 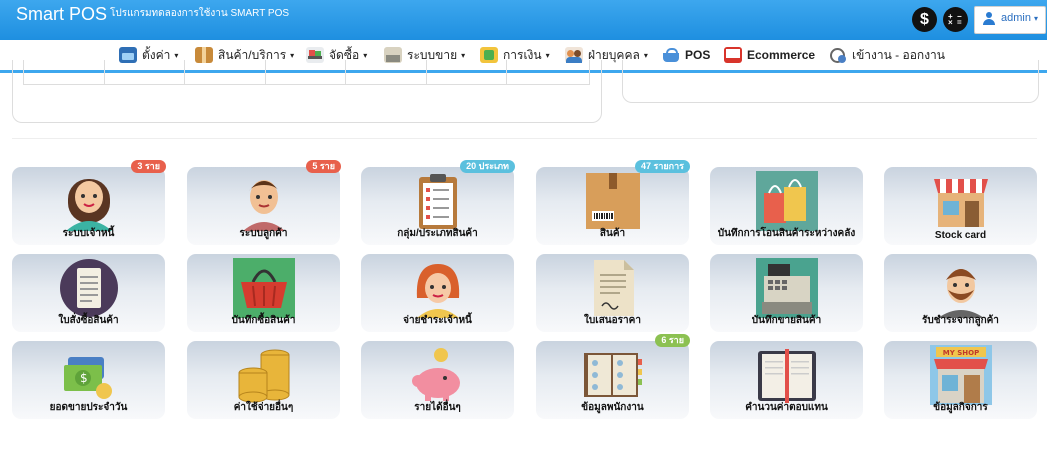 I want to click on storefront-icon, so click(x=961, y=201).